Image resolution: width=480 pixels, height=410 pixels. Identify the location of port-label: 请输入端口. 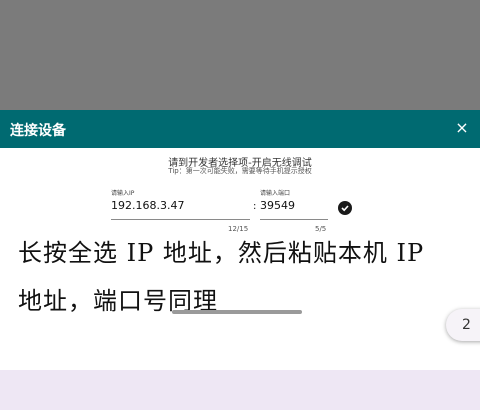
(275, 193).